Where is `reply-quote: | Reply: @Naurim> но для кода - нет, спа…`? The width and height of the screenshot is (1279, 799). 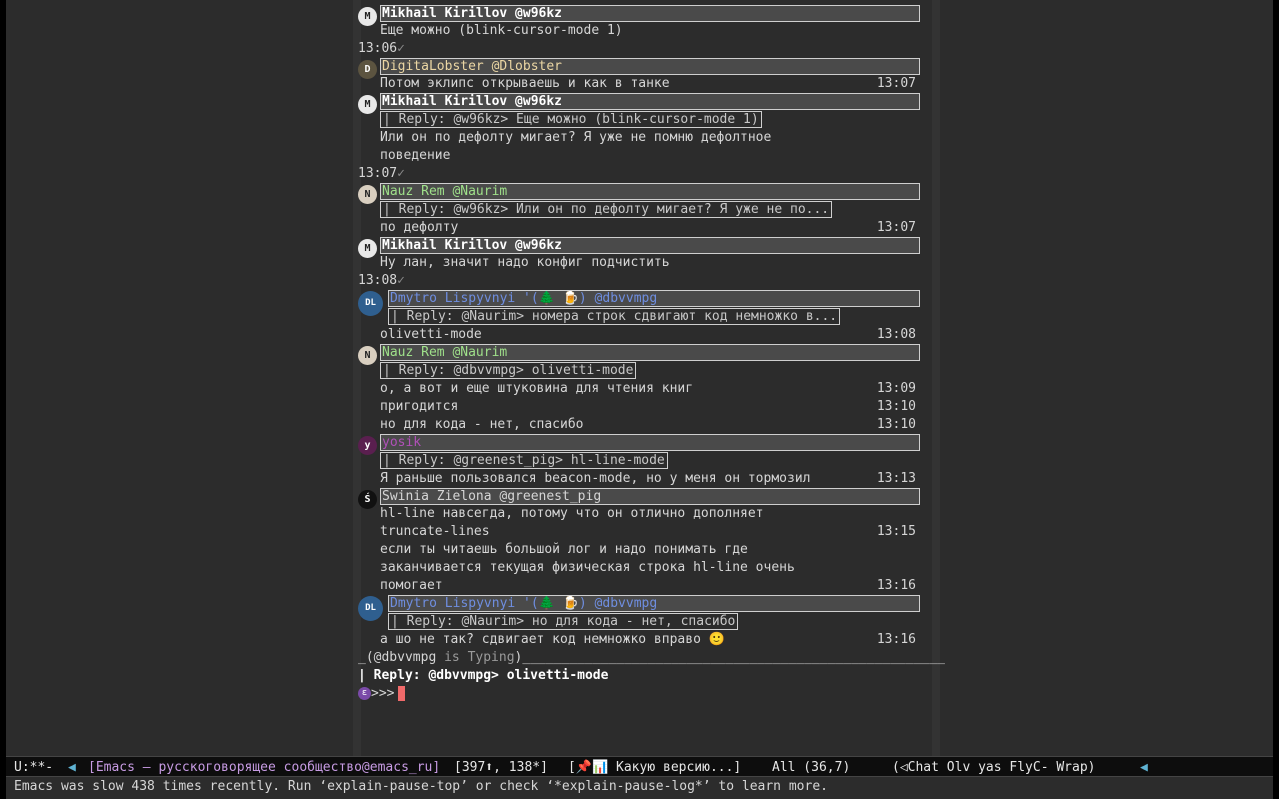
reply-quote: | Reply: @Naurim> но для кода - нет, спа… is located at coordinates (563, 621).